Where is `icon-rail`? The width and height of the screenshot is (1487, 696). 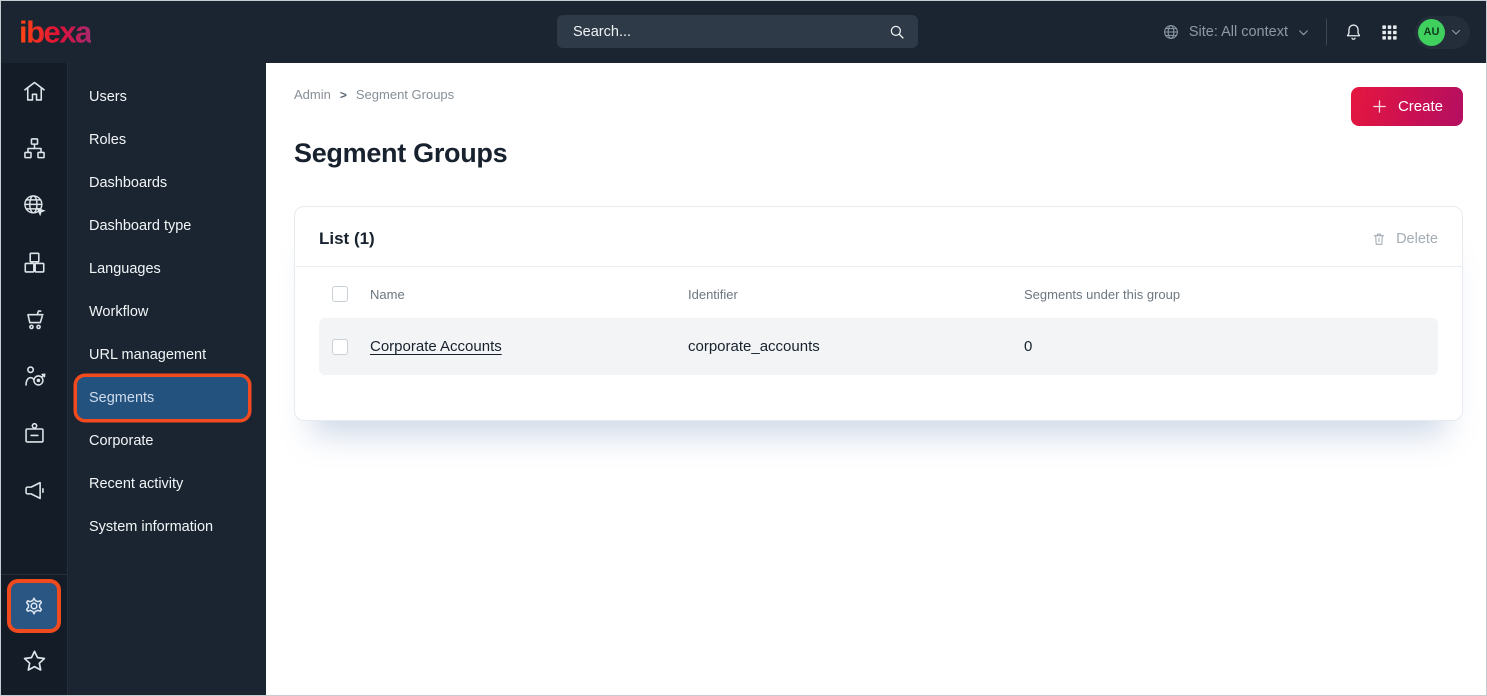
icon-rail is located at coordinates (34, 379).